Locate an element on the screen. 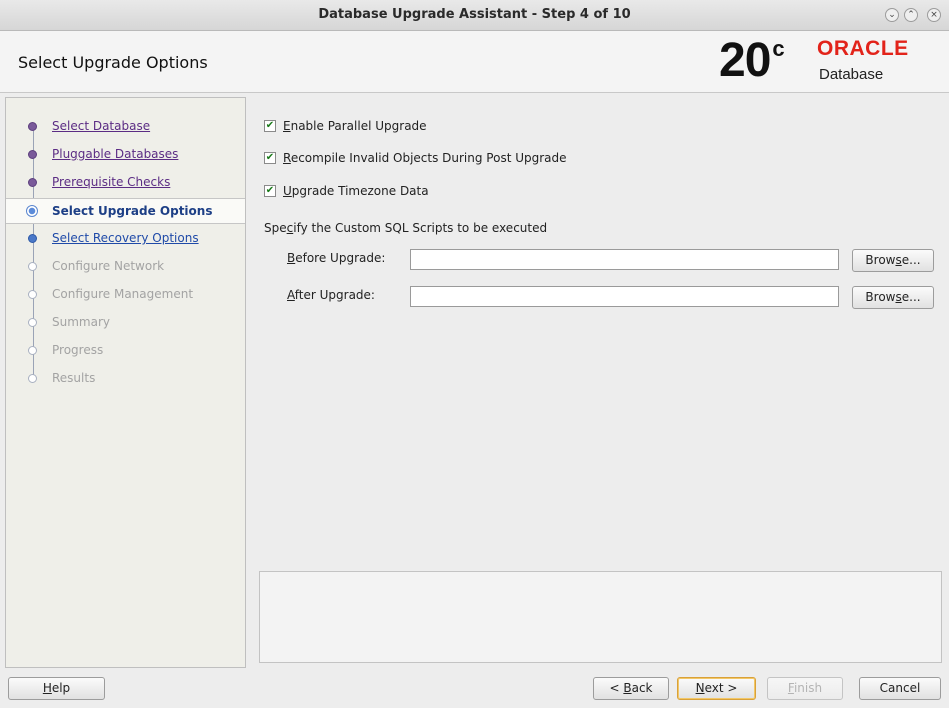 Image resolution: width=949 pixels, height=708 pixels. oracle-logo: ORACLE is located at coordinates (863, 48).